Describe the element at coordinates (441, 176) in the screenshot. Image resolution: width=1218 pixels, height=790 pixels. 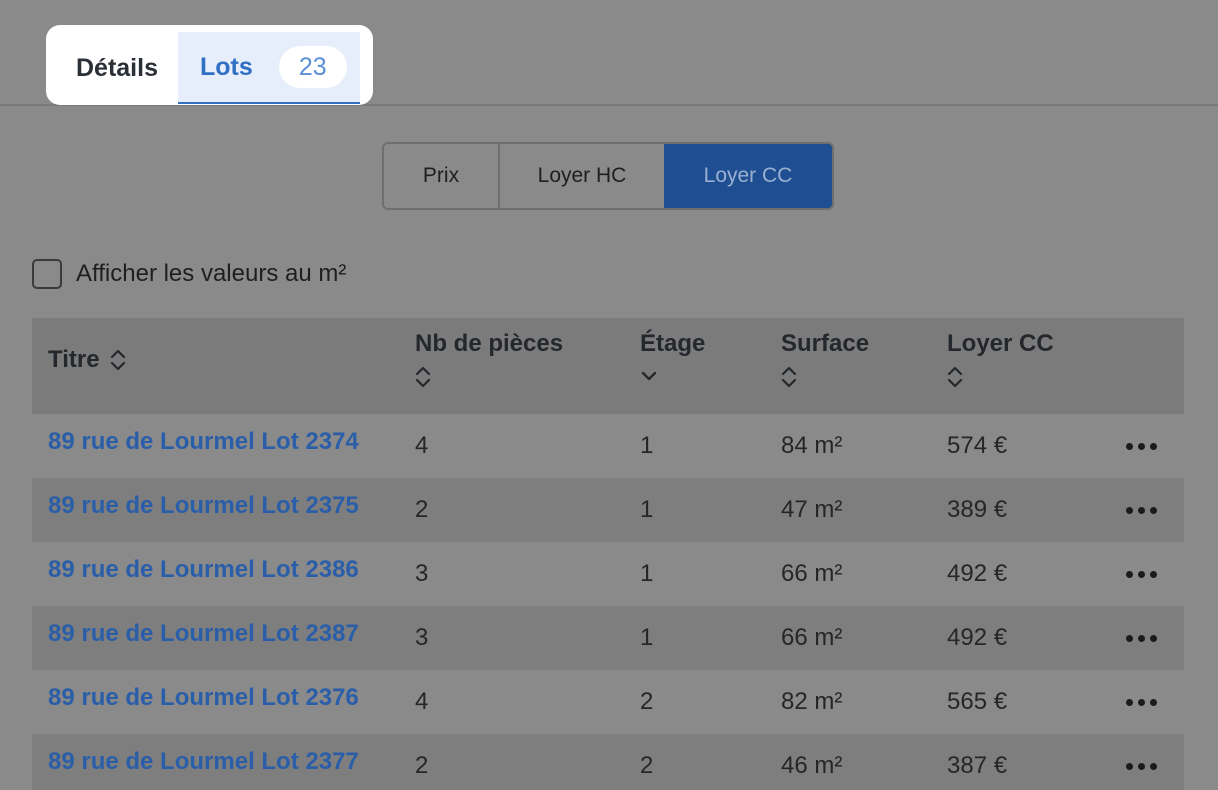
I see `segment-prix: Prix` at that location.